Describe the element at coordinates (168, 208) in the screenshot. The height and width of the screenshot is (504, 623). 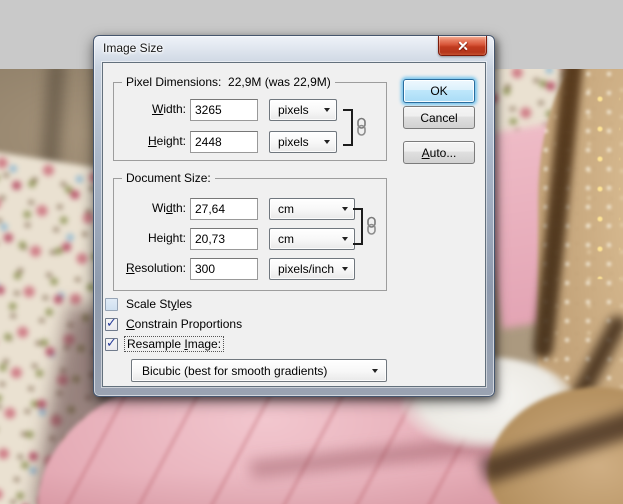
I see `doc-width-label: Width:` at that location.